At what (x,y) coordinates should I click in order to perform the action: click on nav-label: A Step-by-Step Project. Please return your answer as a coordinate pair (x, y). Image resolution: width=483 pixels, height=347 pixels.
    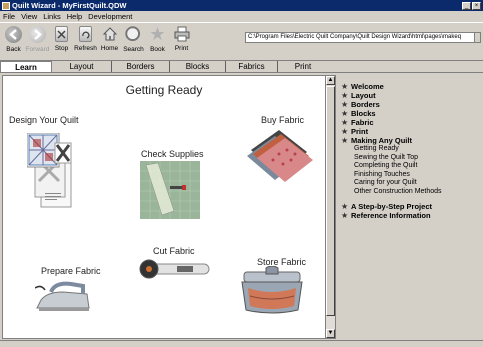
    Looking at the image, I should click on (391, 206).